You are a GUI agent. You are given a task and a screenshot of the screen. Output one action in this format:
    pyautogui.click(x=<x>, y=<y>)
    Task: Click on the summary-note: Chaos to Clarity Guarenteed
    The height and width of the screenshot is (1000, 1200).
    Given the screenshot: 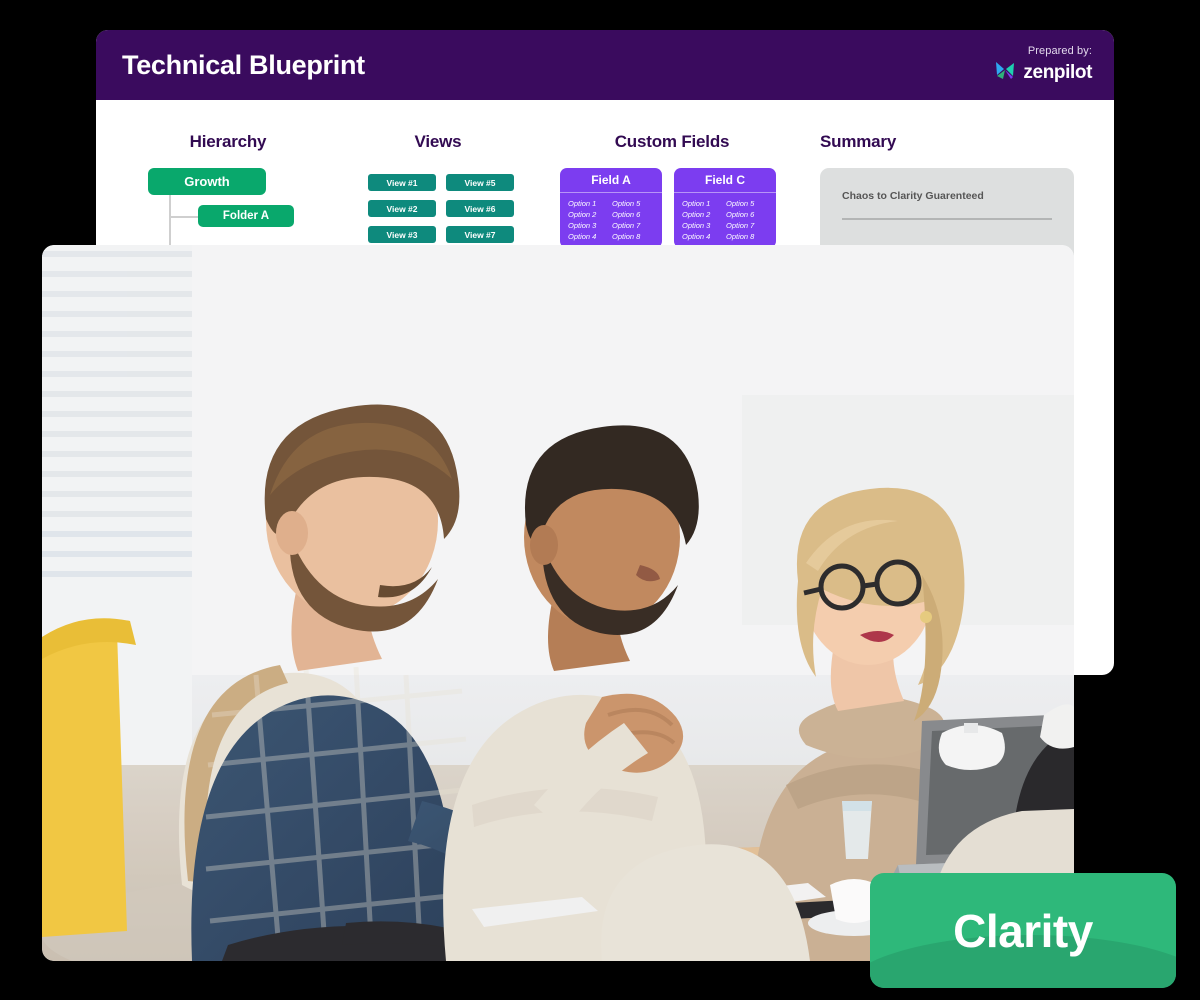 What is the action you would take?
    pyautogui.click(x=913, y=196)
    